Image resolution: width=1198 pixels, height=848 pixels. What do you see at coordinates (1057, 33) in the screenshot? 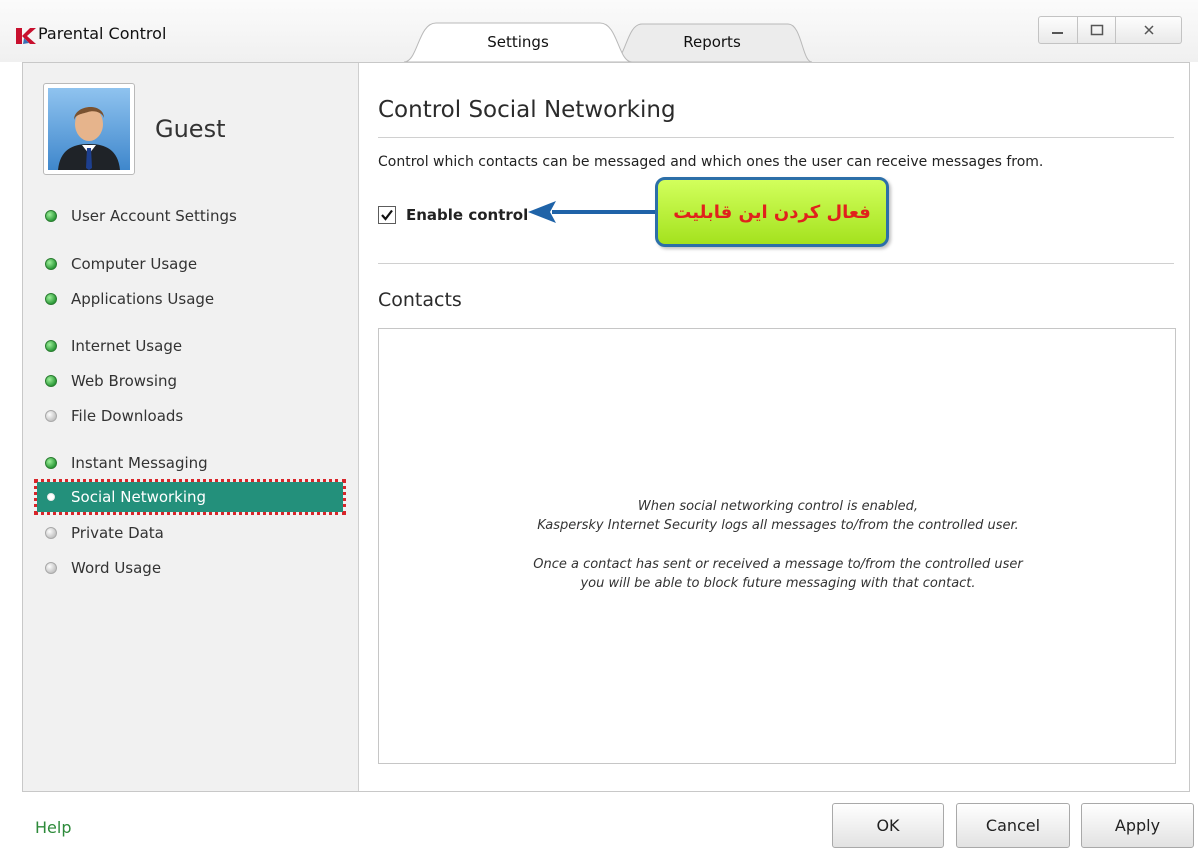
I see `minimize-icon` at bounding box center [1057, 33].